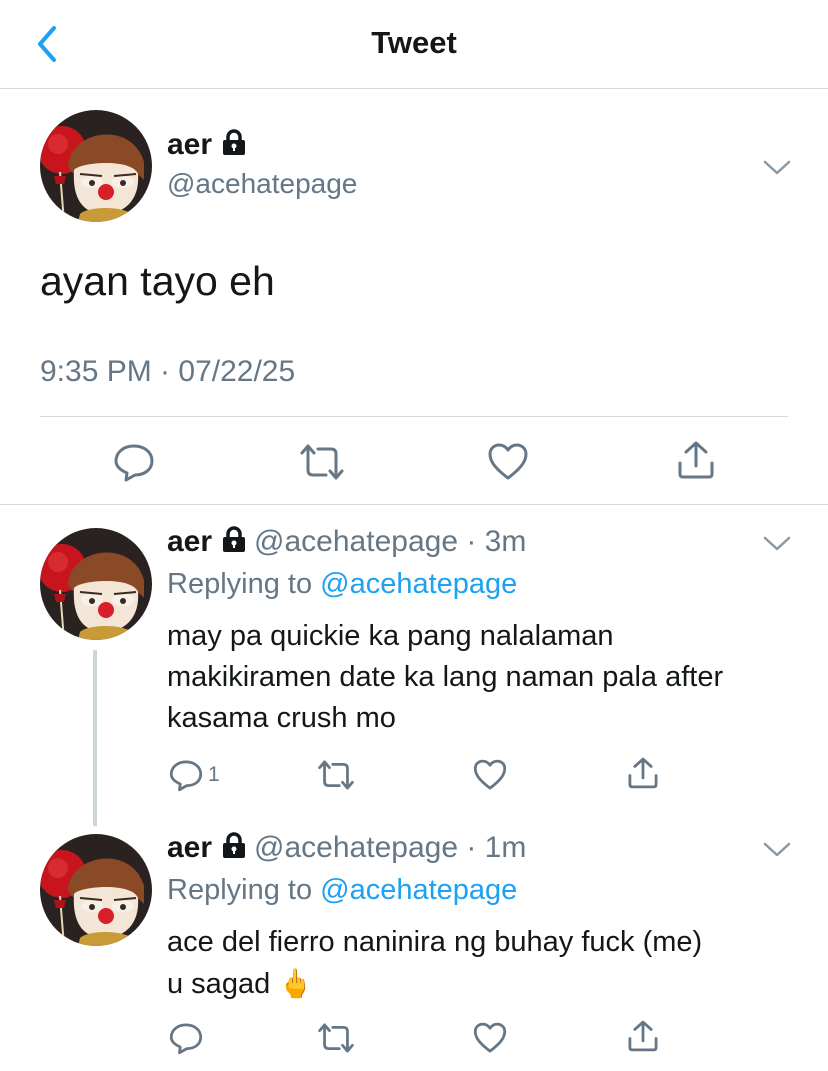 This screenshot has height=1071, width=828. What do you see at coordinates (214, 774) in the screenshot?
I see `reply-count: 1` at bounding box center [214, 774].